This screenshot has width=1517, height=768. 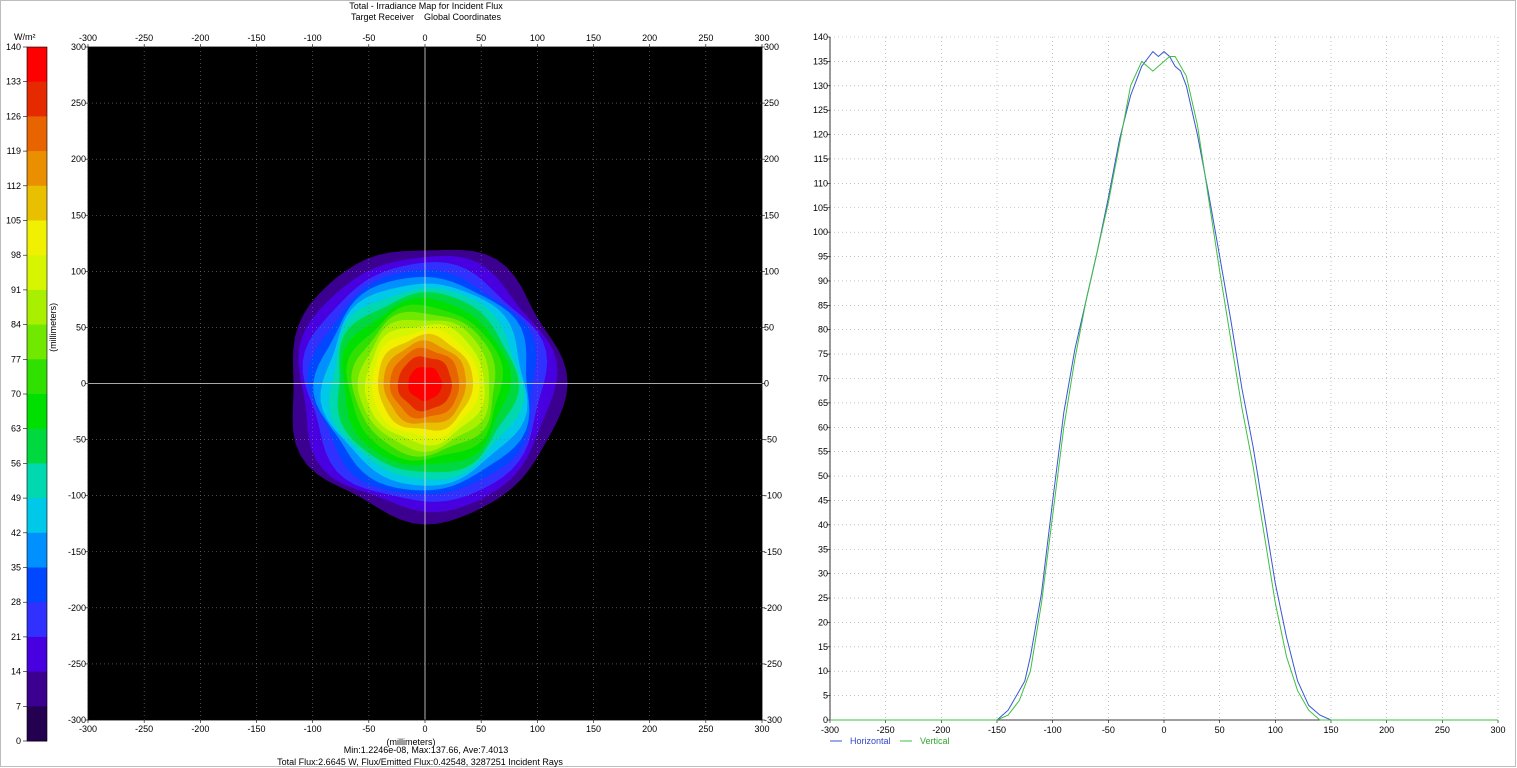 What do you see at coordinates (870, 741) in the screenshot?
I see `legend-label-horizontal: Horizontal` at bounding box center [870, 741].